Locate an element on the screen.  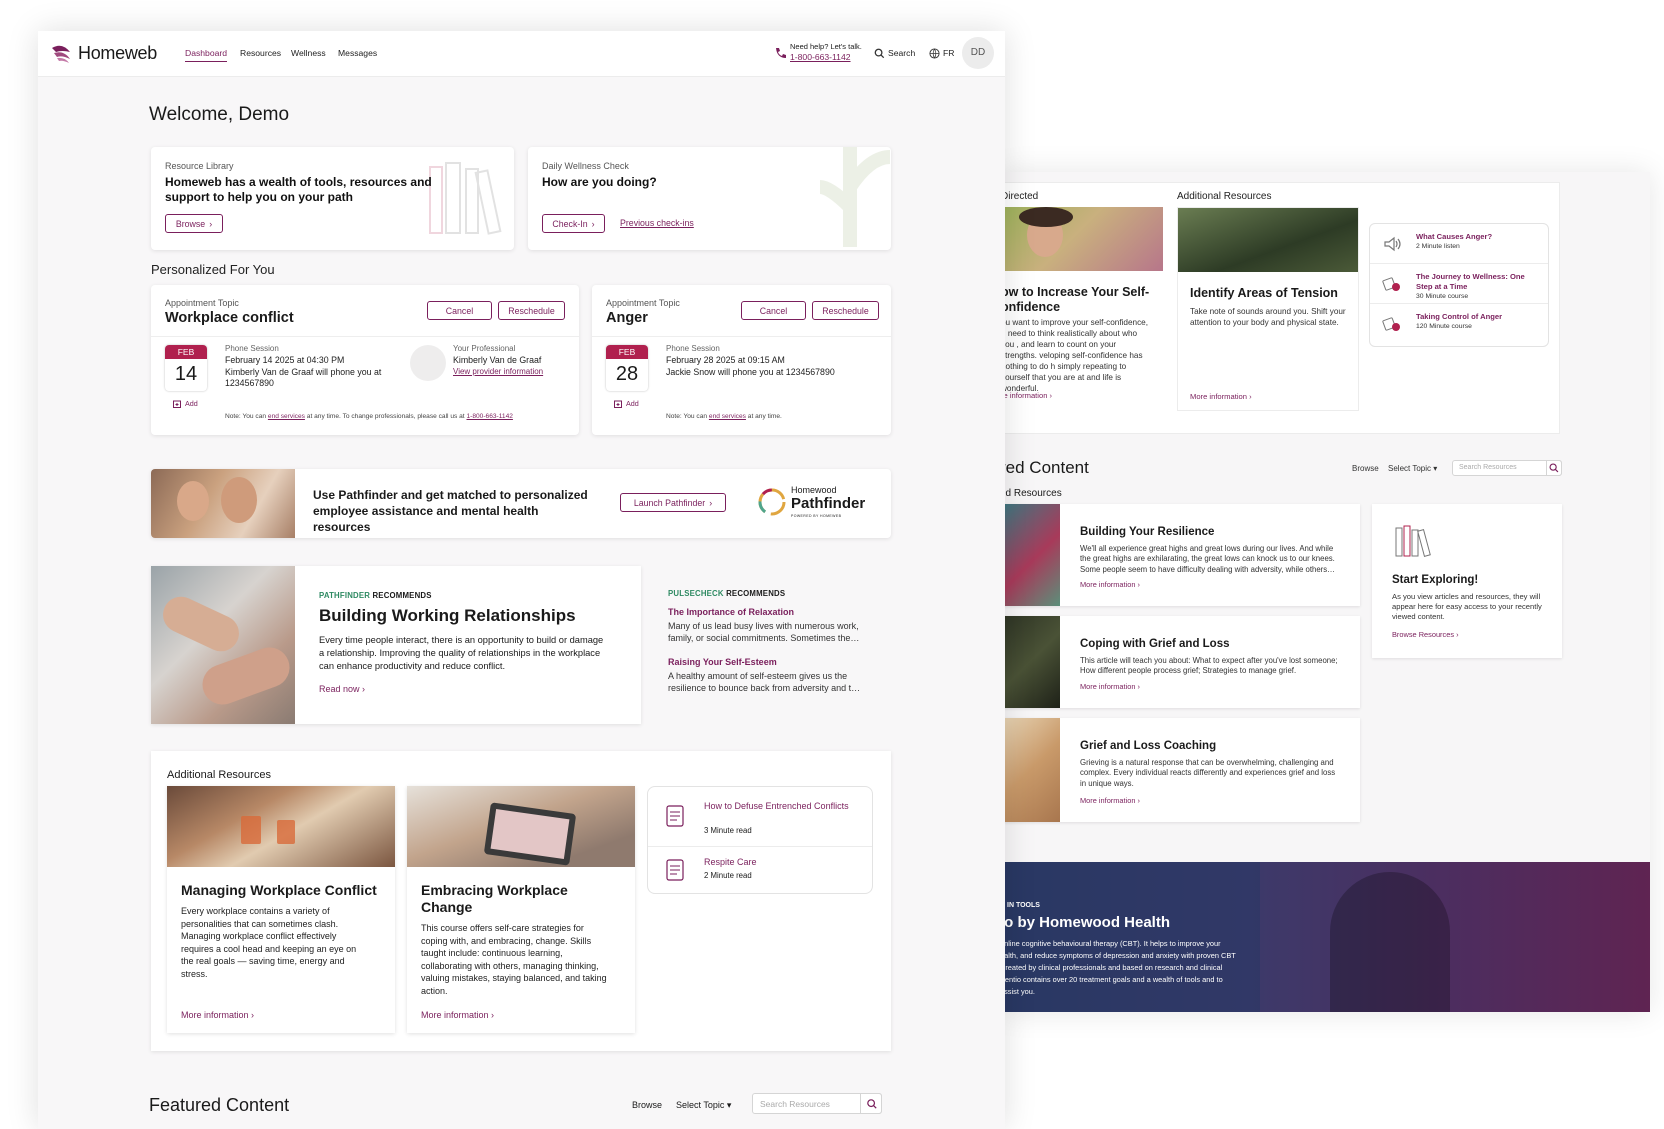
list-item-meta: 3 Minute read is located at coordinates (728, 830).